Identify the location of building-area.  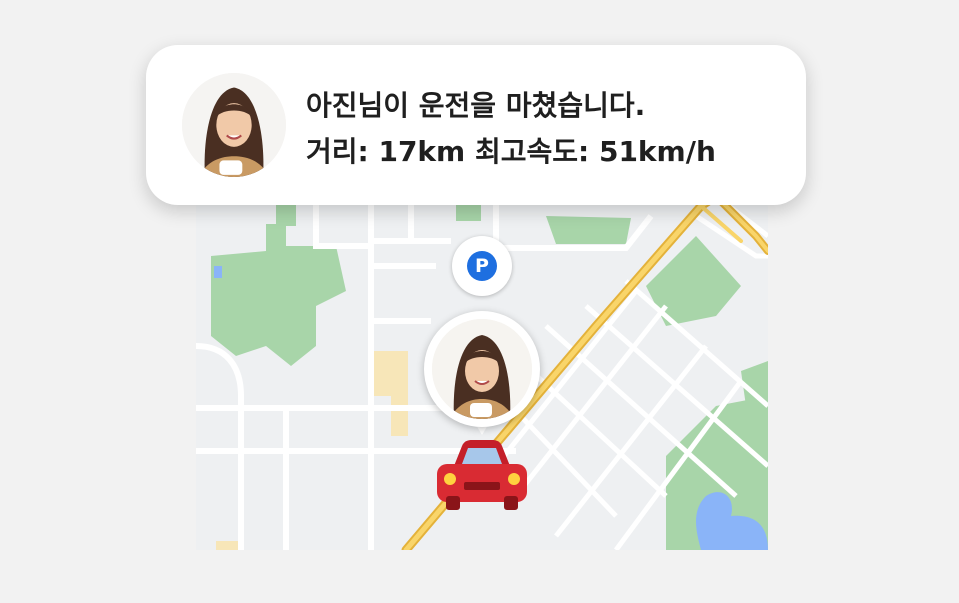
(228, 545).